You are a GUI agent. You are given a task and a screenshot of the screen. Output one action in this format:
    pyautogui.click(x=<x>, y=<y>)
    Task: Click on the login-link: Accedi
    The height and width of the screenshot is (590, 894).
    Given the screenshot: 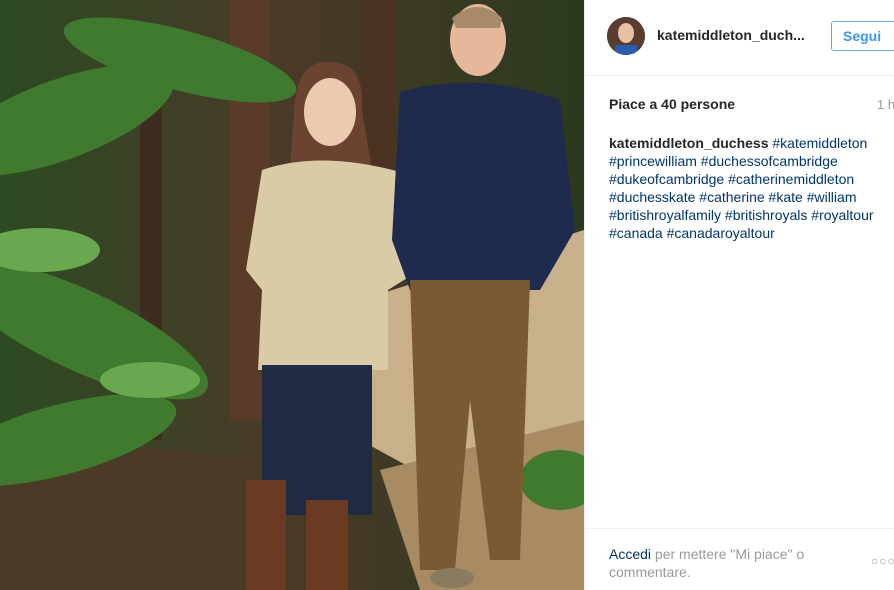 What is the action you would take?
    pyautogui.click(x=630, y=554)
    